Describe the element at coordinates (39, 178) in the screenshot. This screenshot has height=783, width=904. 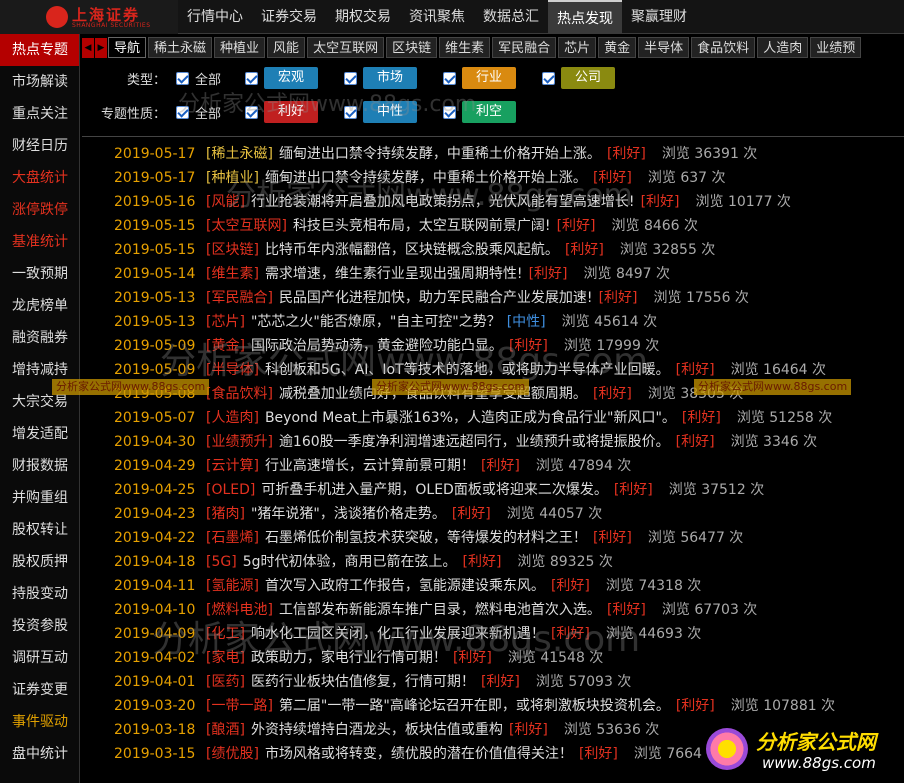
I see `sidebar-item: 大盘统计` at that location.